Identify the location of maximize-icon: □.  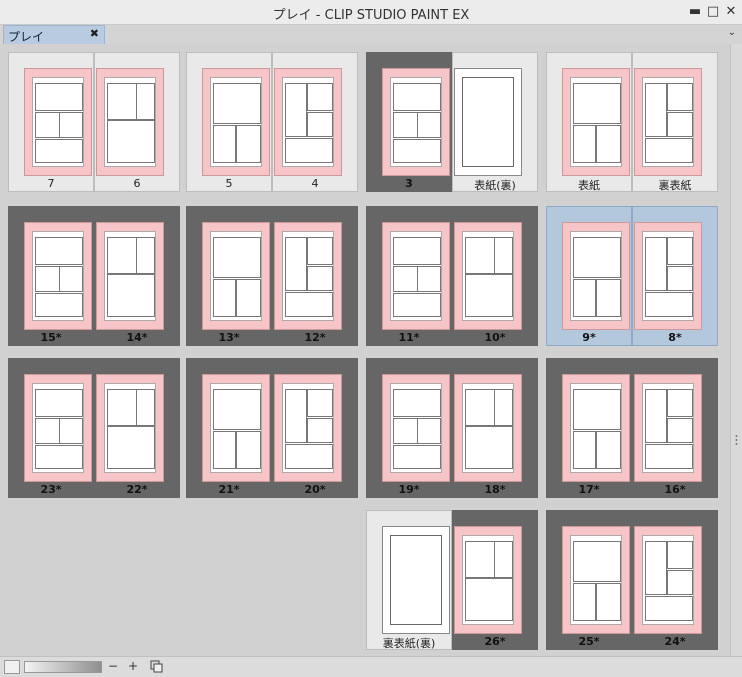
(713, 12).